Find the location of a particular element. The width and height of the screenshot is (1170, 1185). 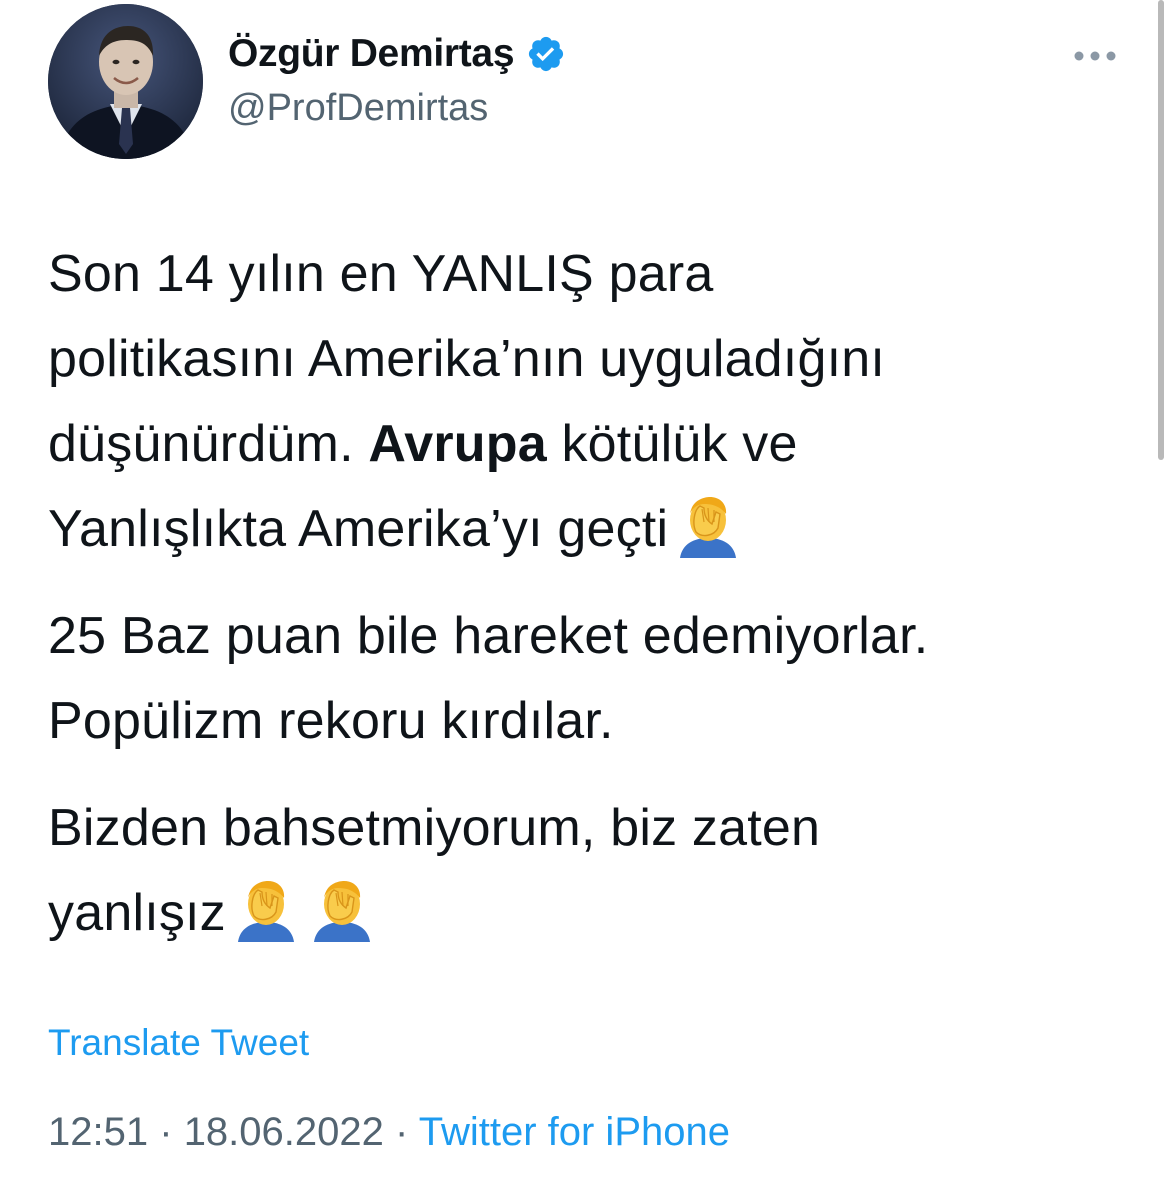

tweet-source-link: Twitter for iPhone is located at coordinates (574, 1132).